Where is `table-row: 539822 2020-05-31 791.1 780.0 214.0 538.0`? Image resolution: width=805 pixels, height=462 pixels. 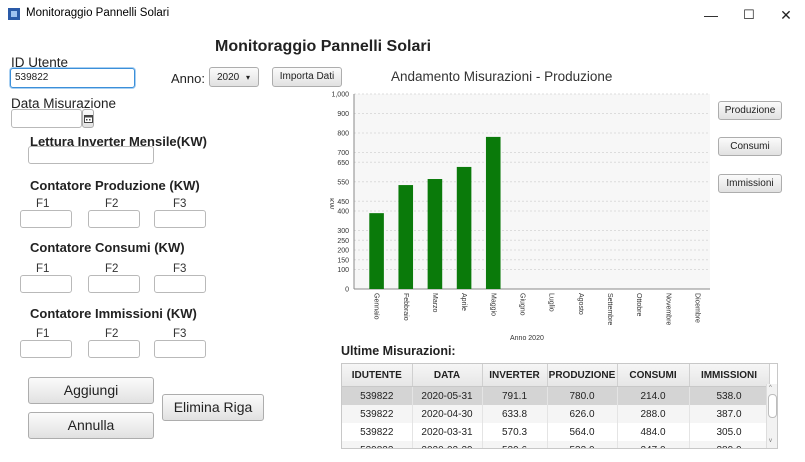
table-row: 539822 2020-05-31 791.1 780.0 214.0 538.0 is located at coordinates (556, 395).